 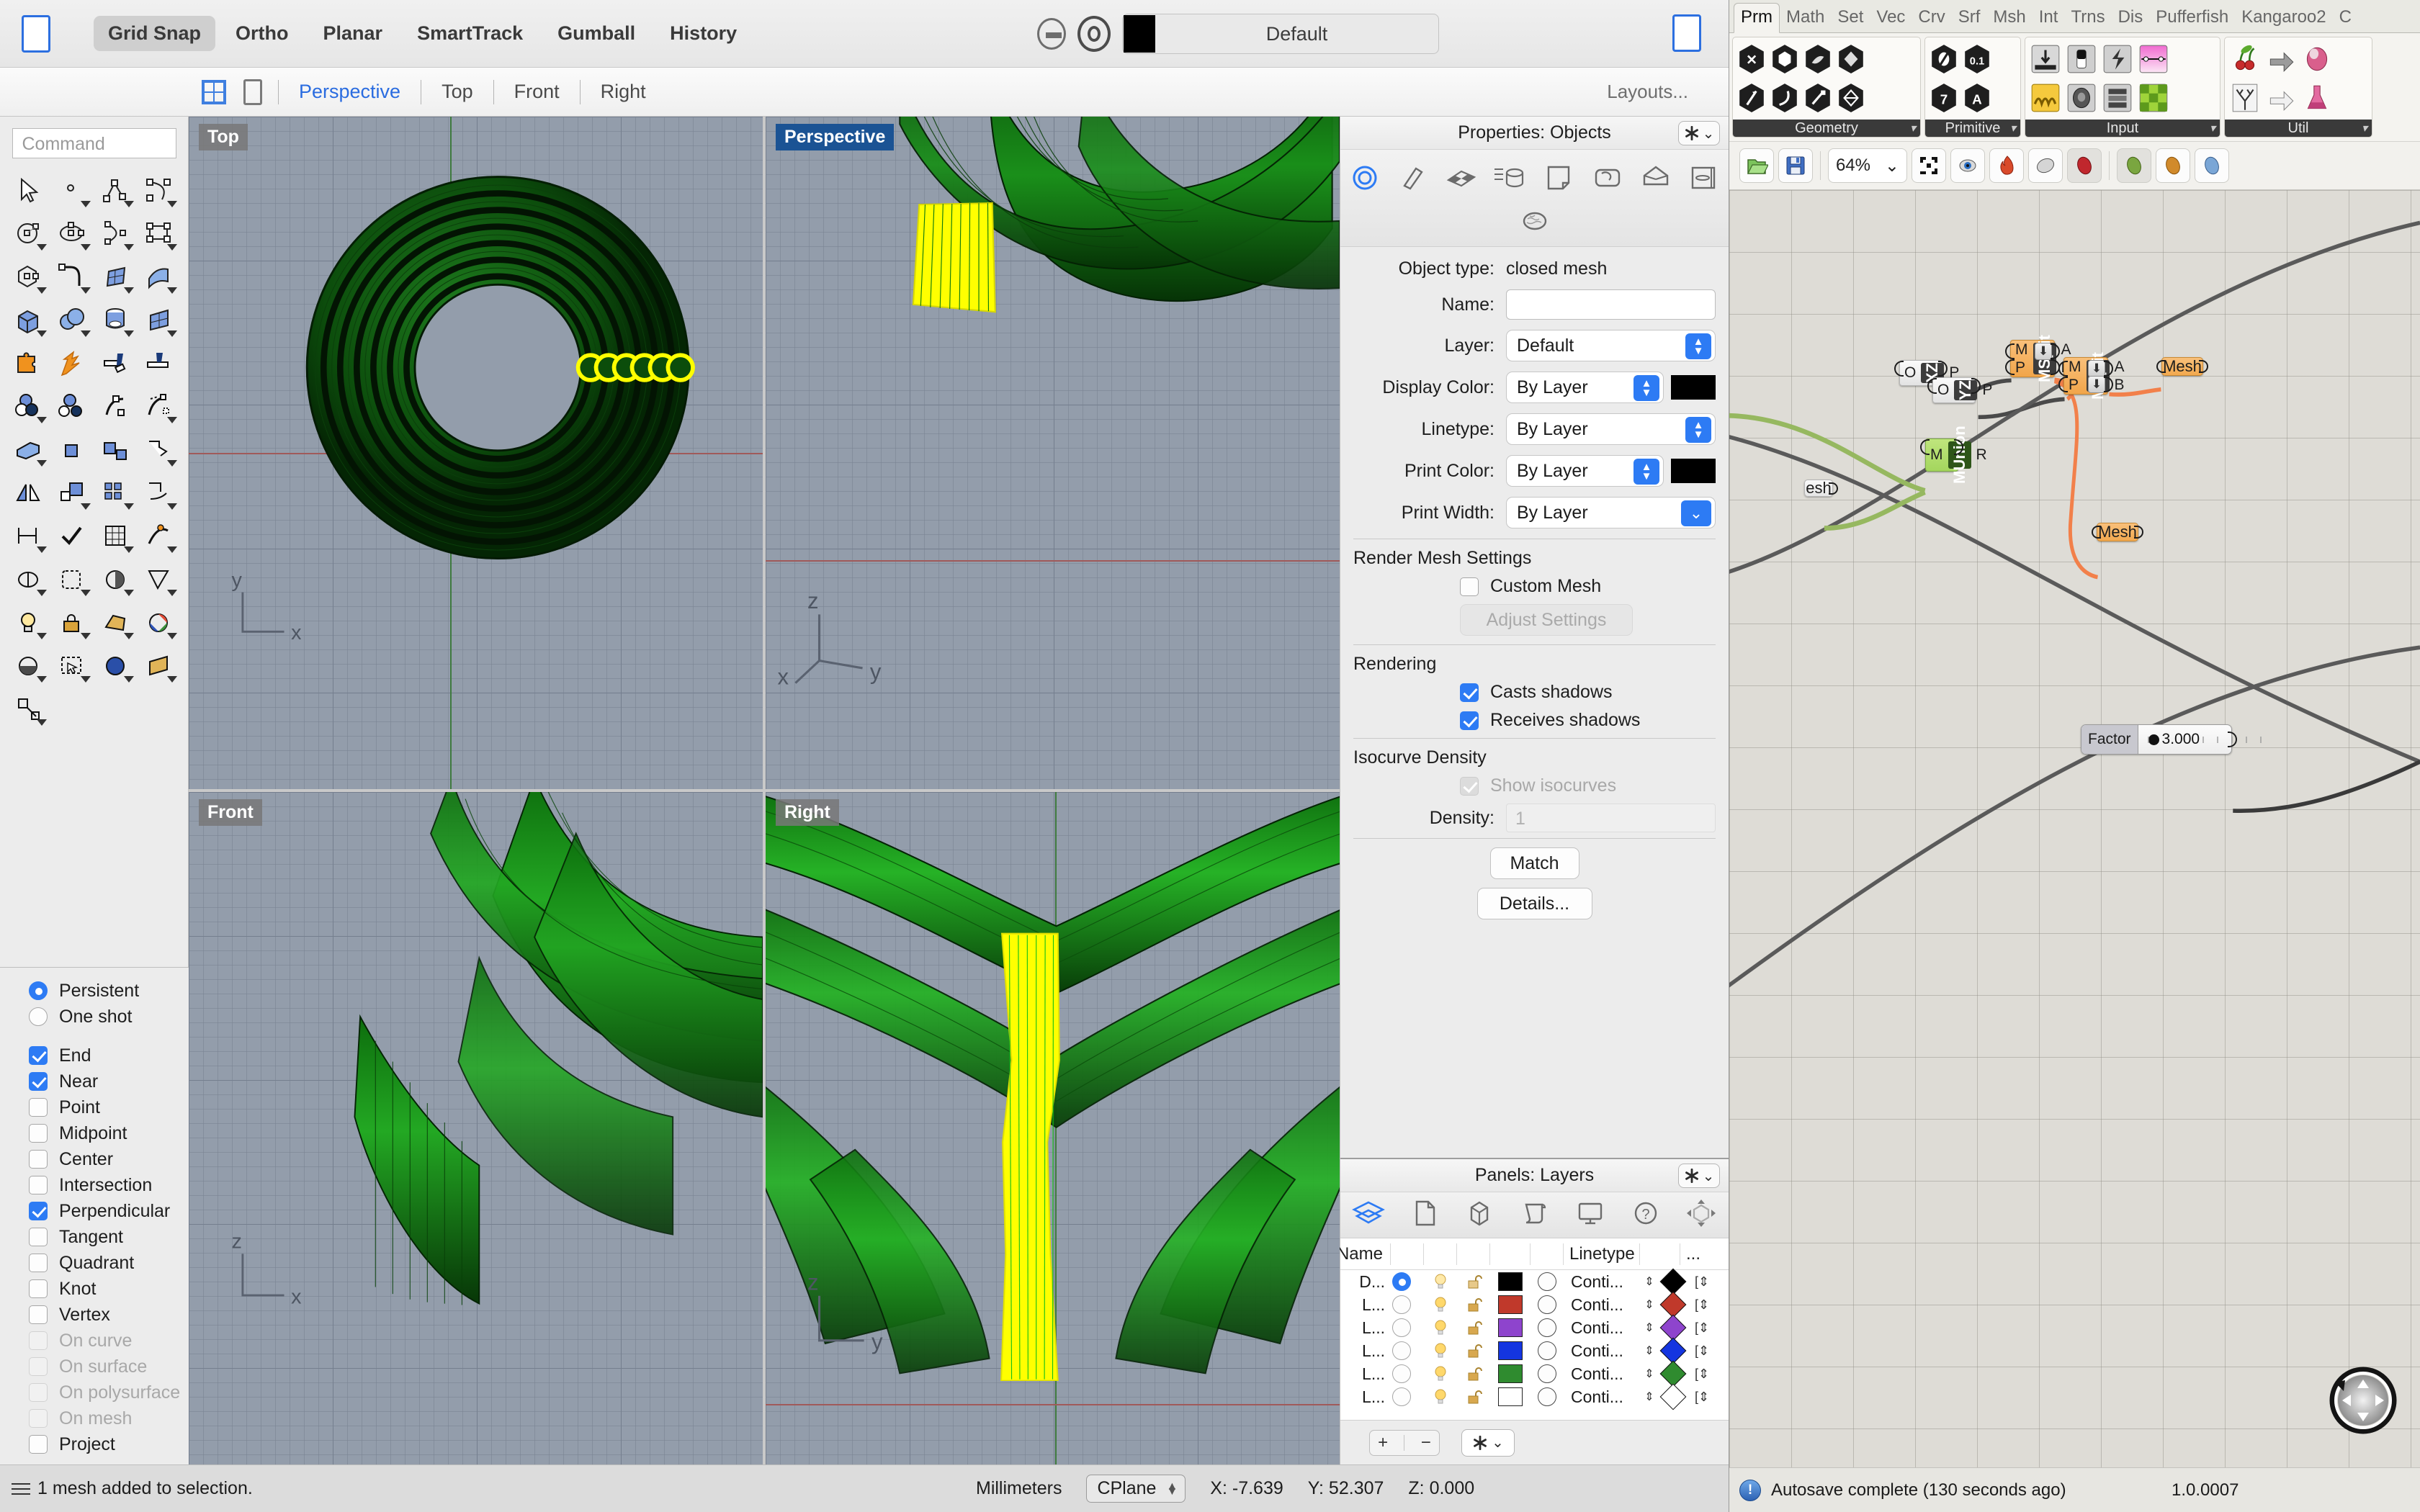 What do you see at coordinates (2182, 366) in the screenshot?
I see `gh-node-mesh-param-1: Mesh` at bounding box center [2182, 366].